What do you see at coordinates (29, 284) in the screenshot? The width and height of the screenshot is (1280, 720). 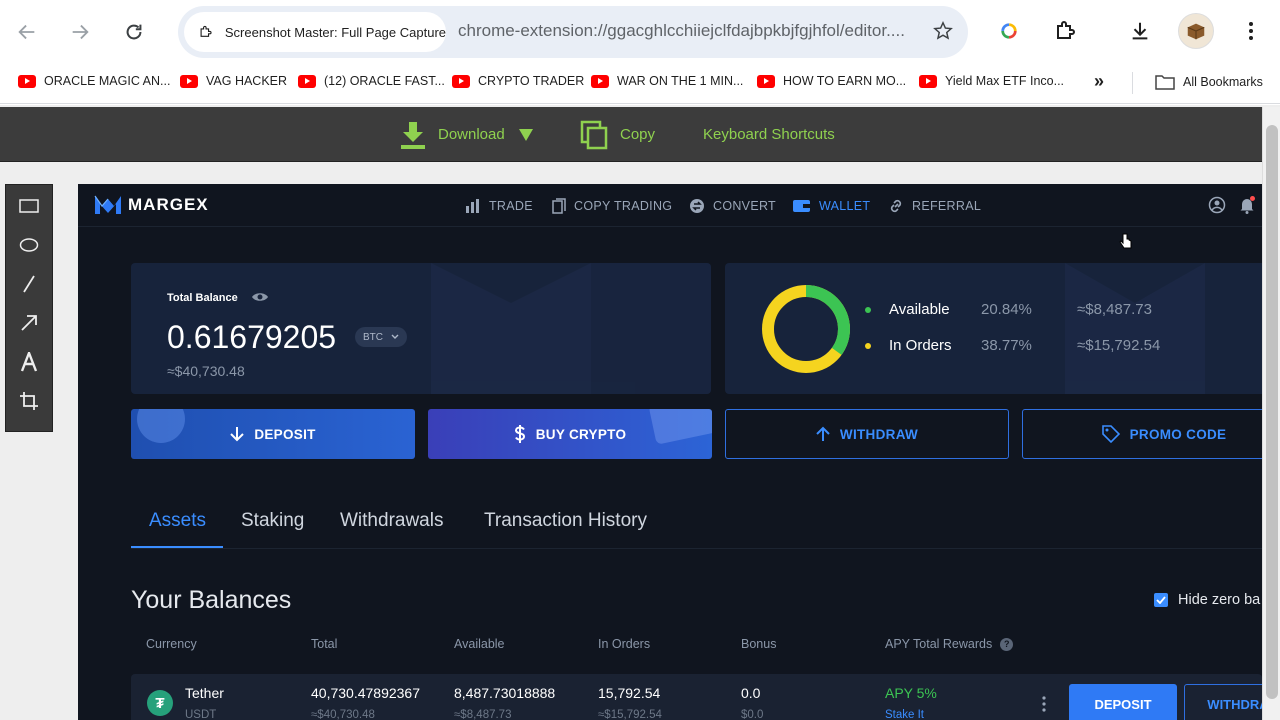 I see `line-tool` at bounding box center [29, 284].